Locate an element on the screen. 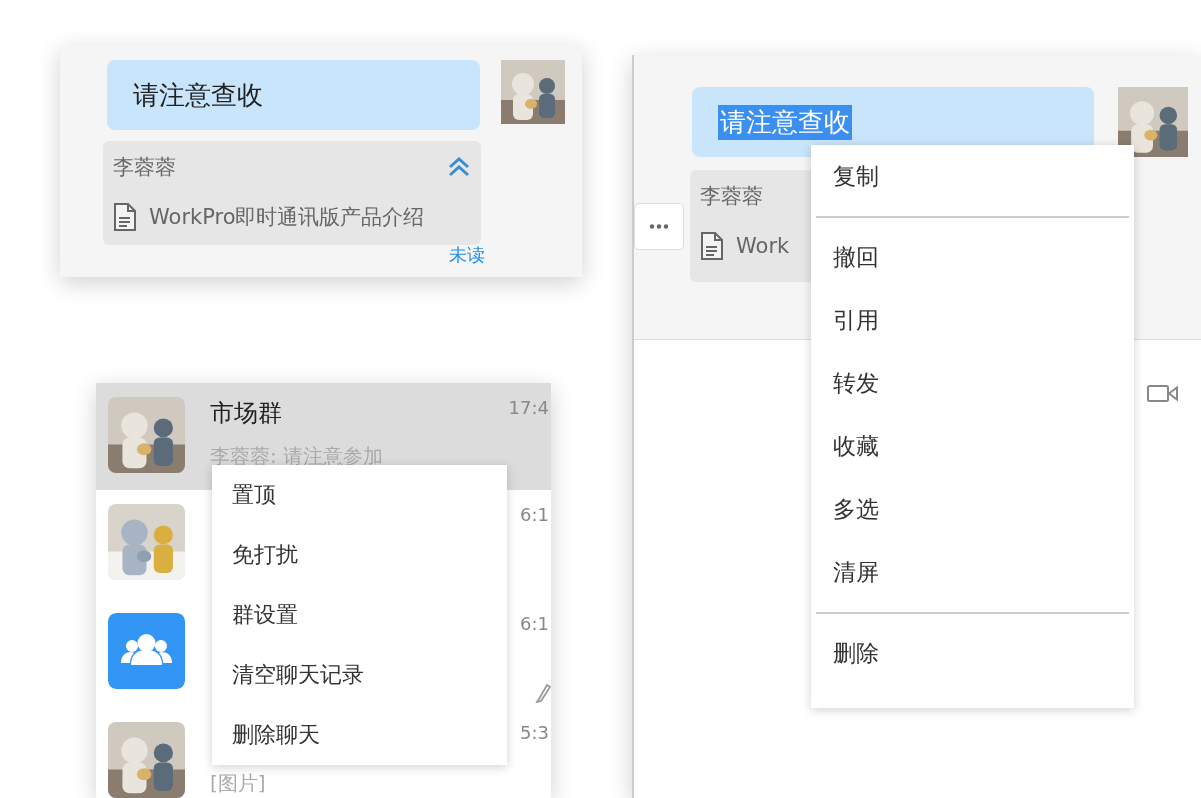 This screenshot has height=798, width=1201. chat-name: 市场群 is located at coordinates (246, 413).